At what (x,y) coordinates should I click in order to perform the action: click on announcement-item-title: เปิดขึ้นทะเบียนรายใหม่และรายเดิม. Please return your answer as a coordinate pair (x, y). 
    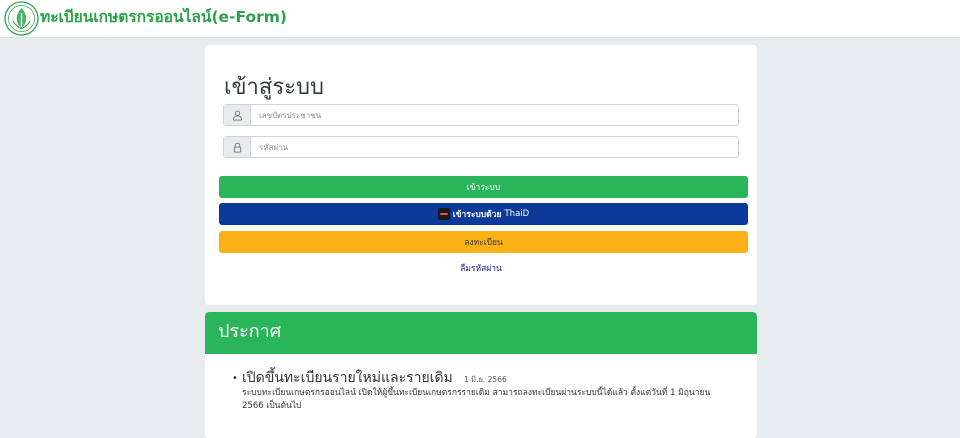
    Looking at the image, I should click on (347, 378).